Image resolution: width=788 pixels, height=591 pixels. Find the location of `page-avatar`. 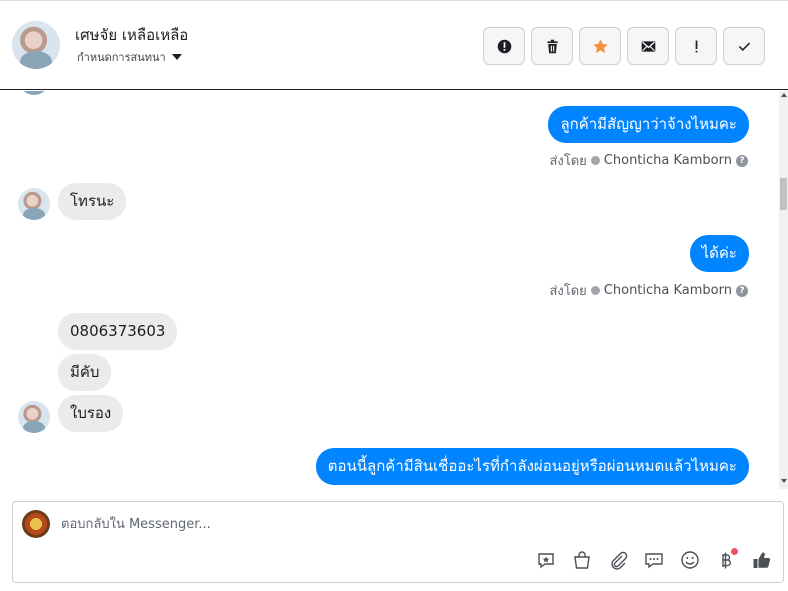

page-avatar is located at coordinates (36, 524).